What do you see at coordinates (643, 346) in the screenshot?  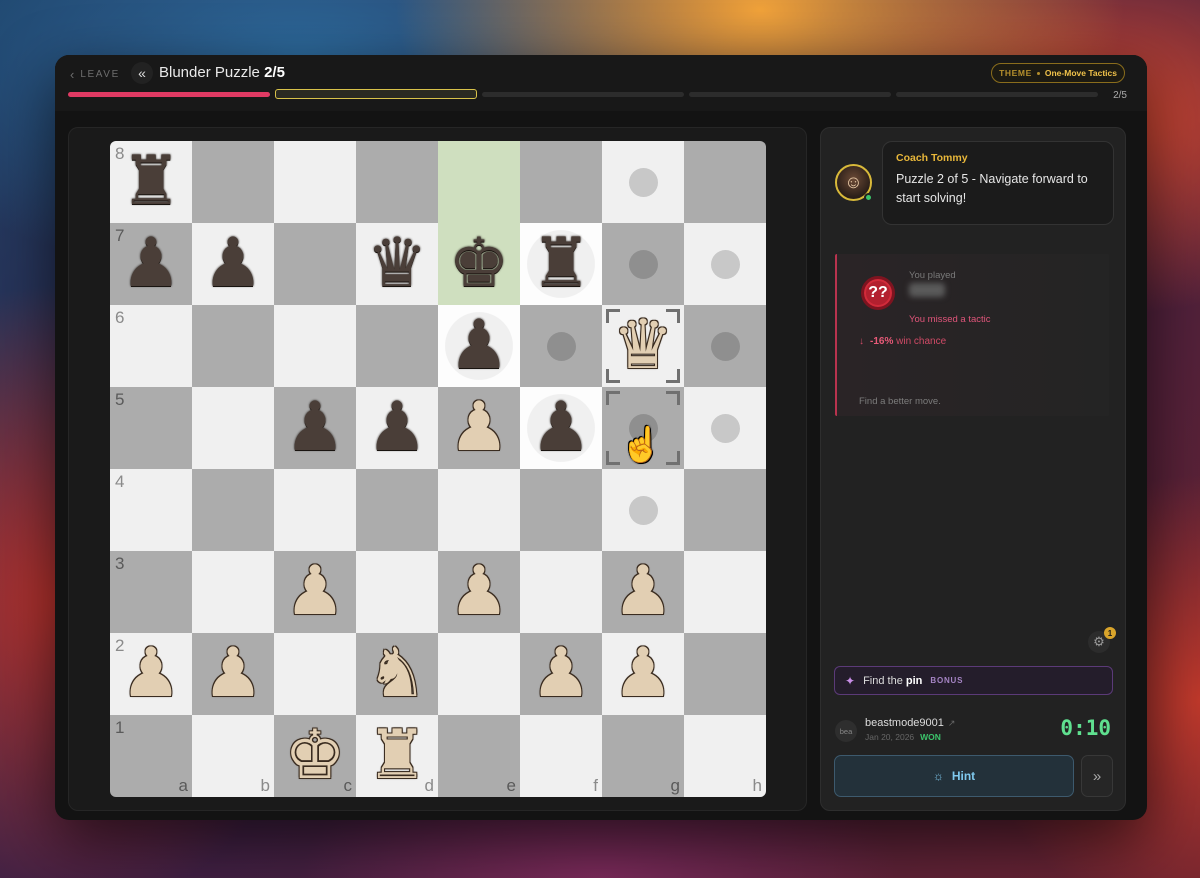 I see `square-g6: ♛` at bounding box center [643, 346].